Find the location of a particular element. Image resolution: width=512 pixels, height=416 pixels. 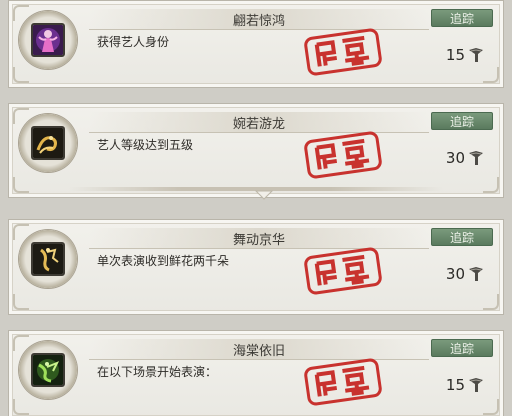

green-dancer-icon is located at coordinates (48, 370).